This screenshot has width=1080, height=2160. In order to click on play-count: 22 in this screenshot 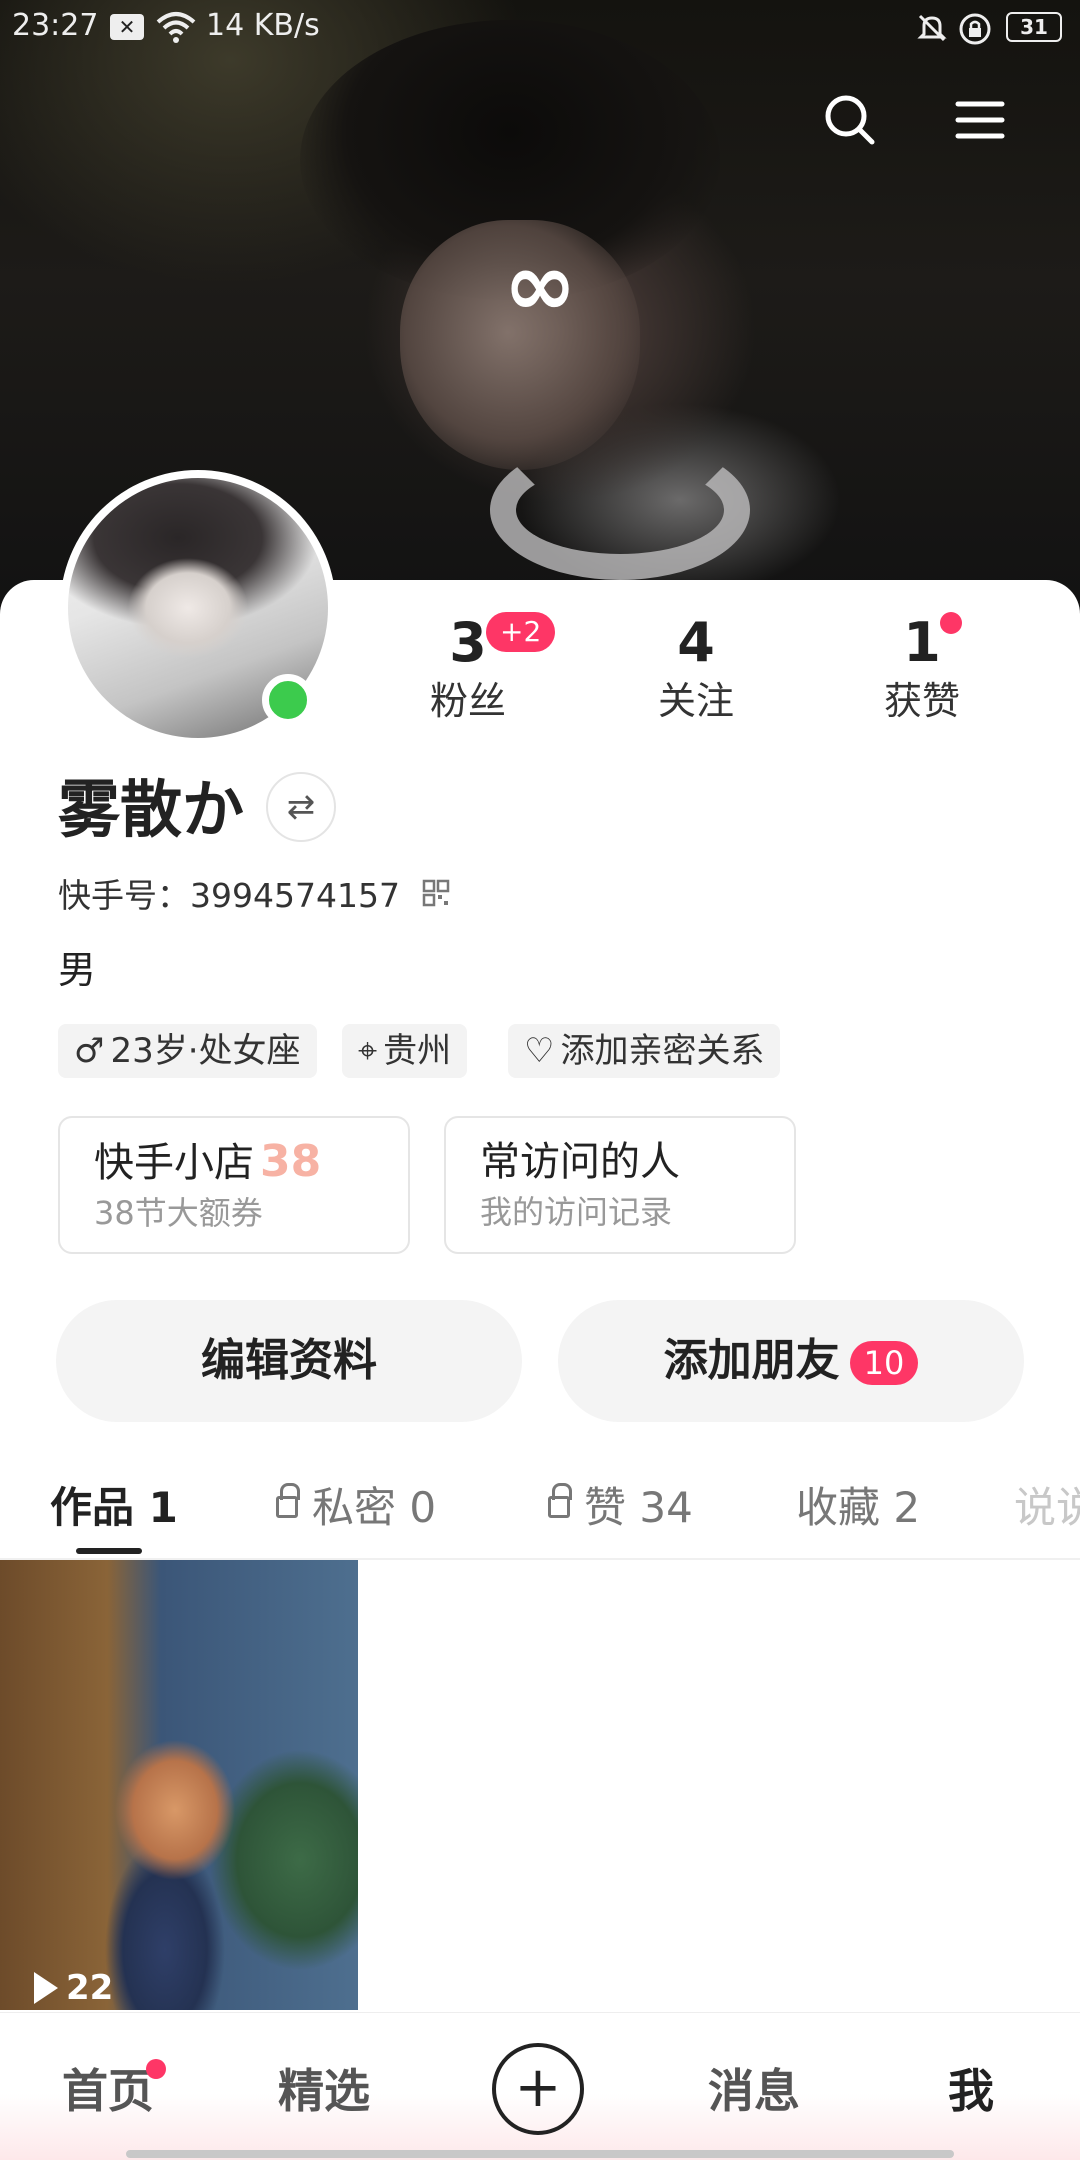, I will do `click(73, 1988)`.